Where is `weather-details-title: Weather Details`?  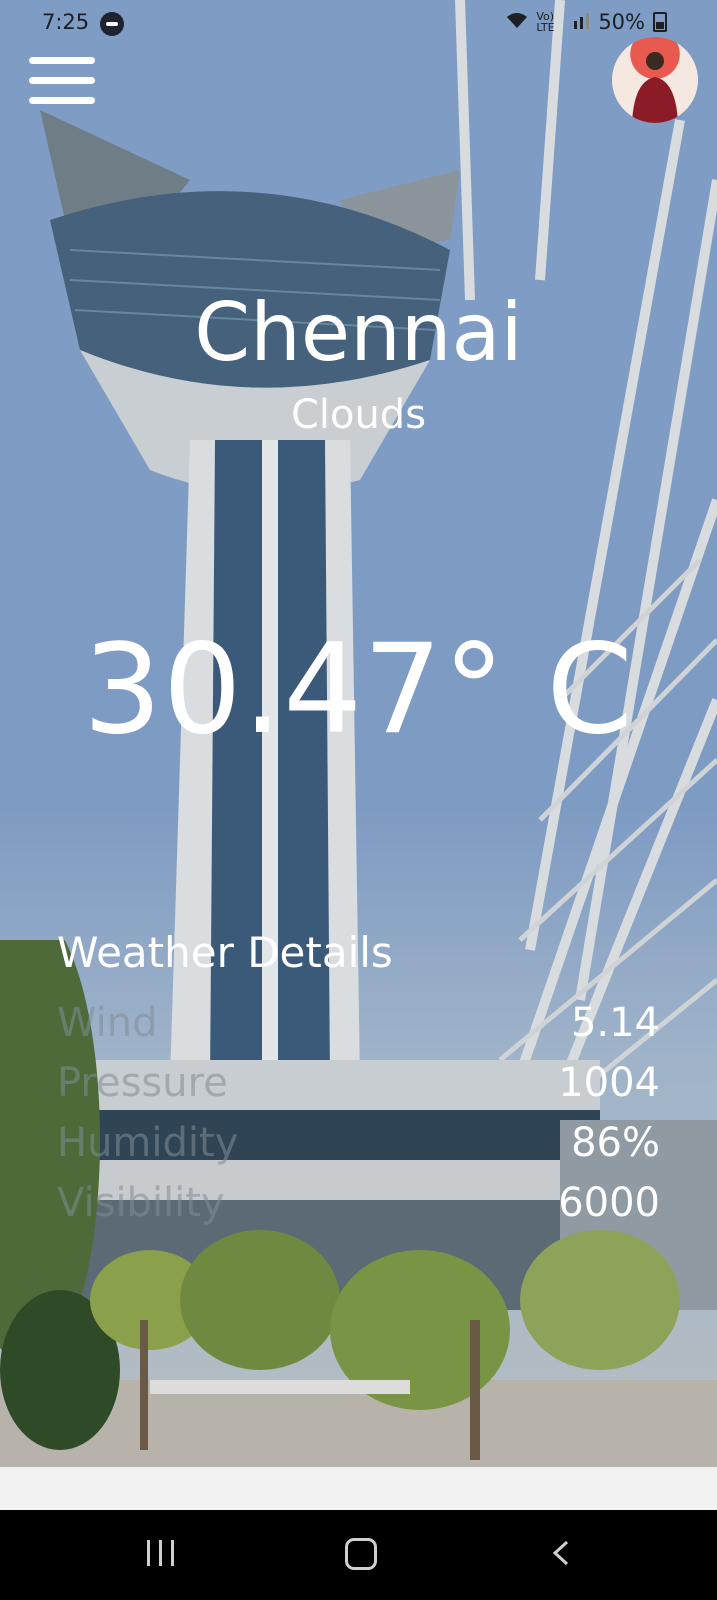 weather-details-title: Weather Details is located at coordinates (225, 952).